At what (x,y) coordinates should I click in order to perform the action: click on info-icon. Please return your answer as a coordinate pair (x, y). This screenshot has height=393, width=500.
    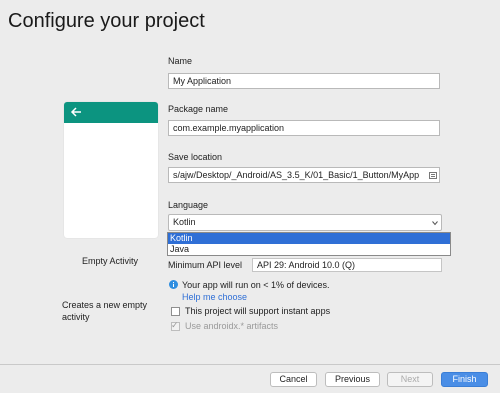
    Looking at the image, I should click on (173, 284).